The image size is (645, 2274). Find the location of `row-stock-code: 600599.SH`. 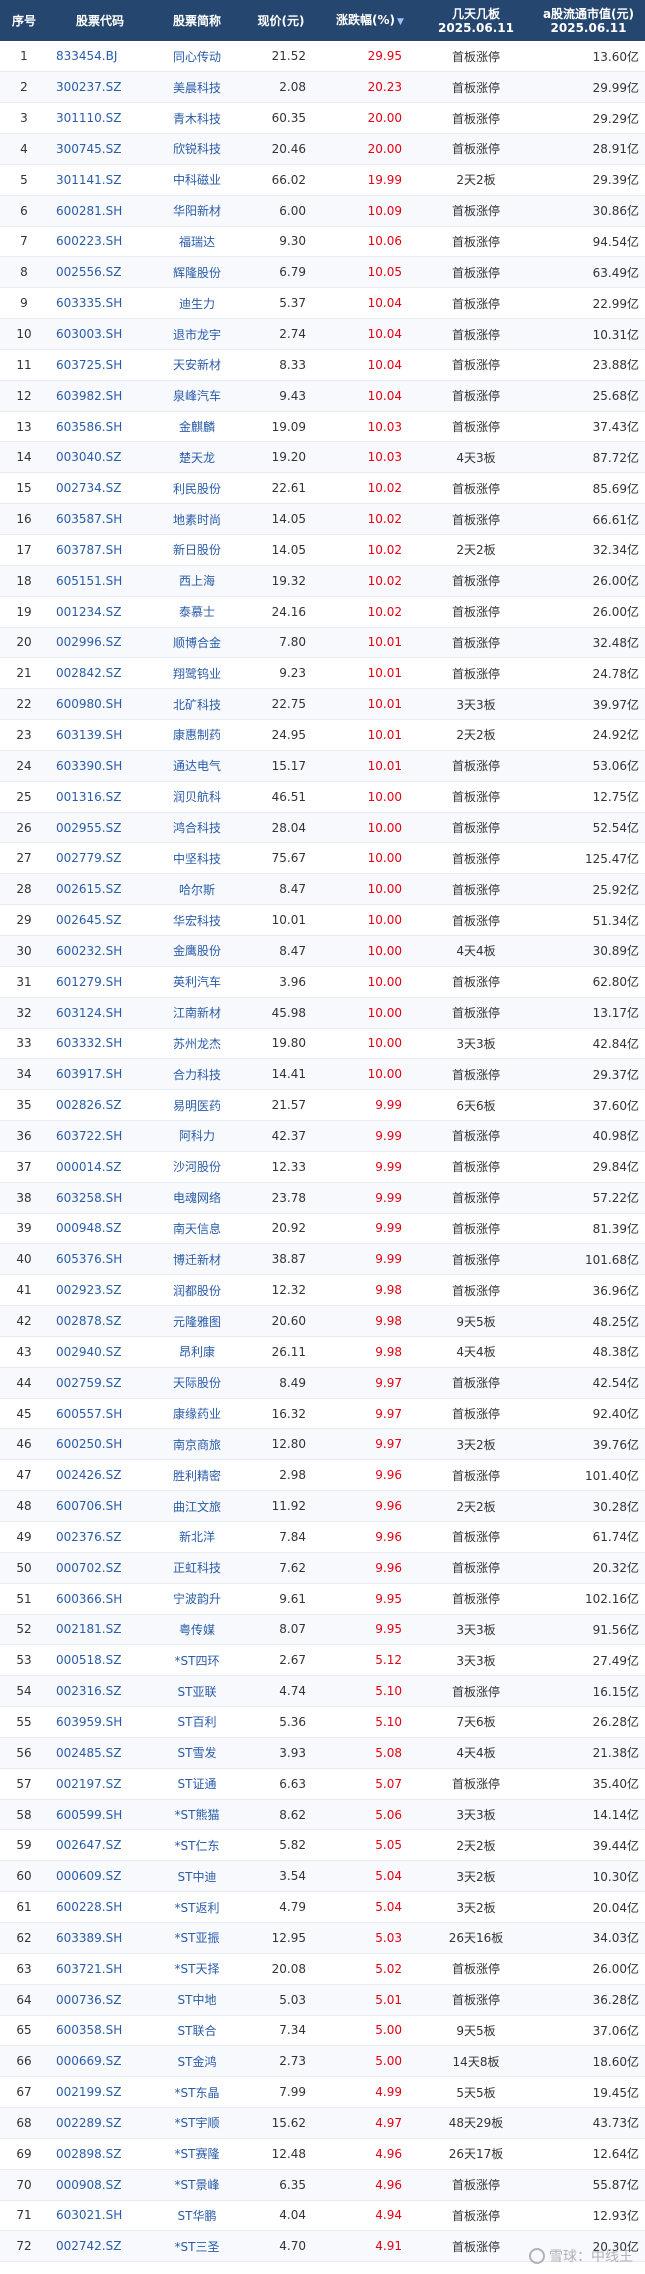

row-stock-code: 600599.SH is located at coordinates (100, 1815).